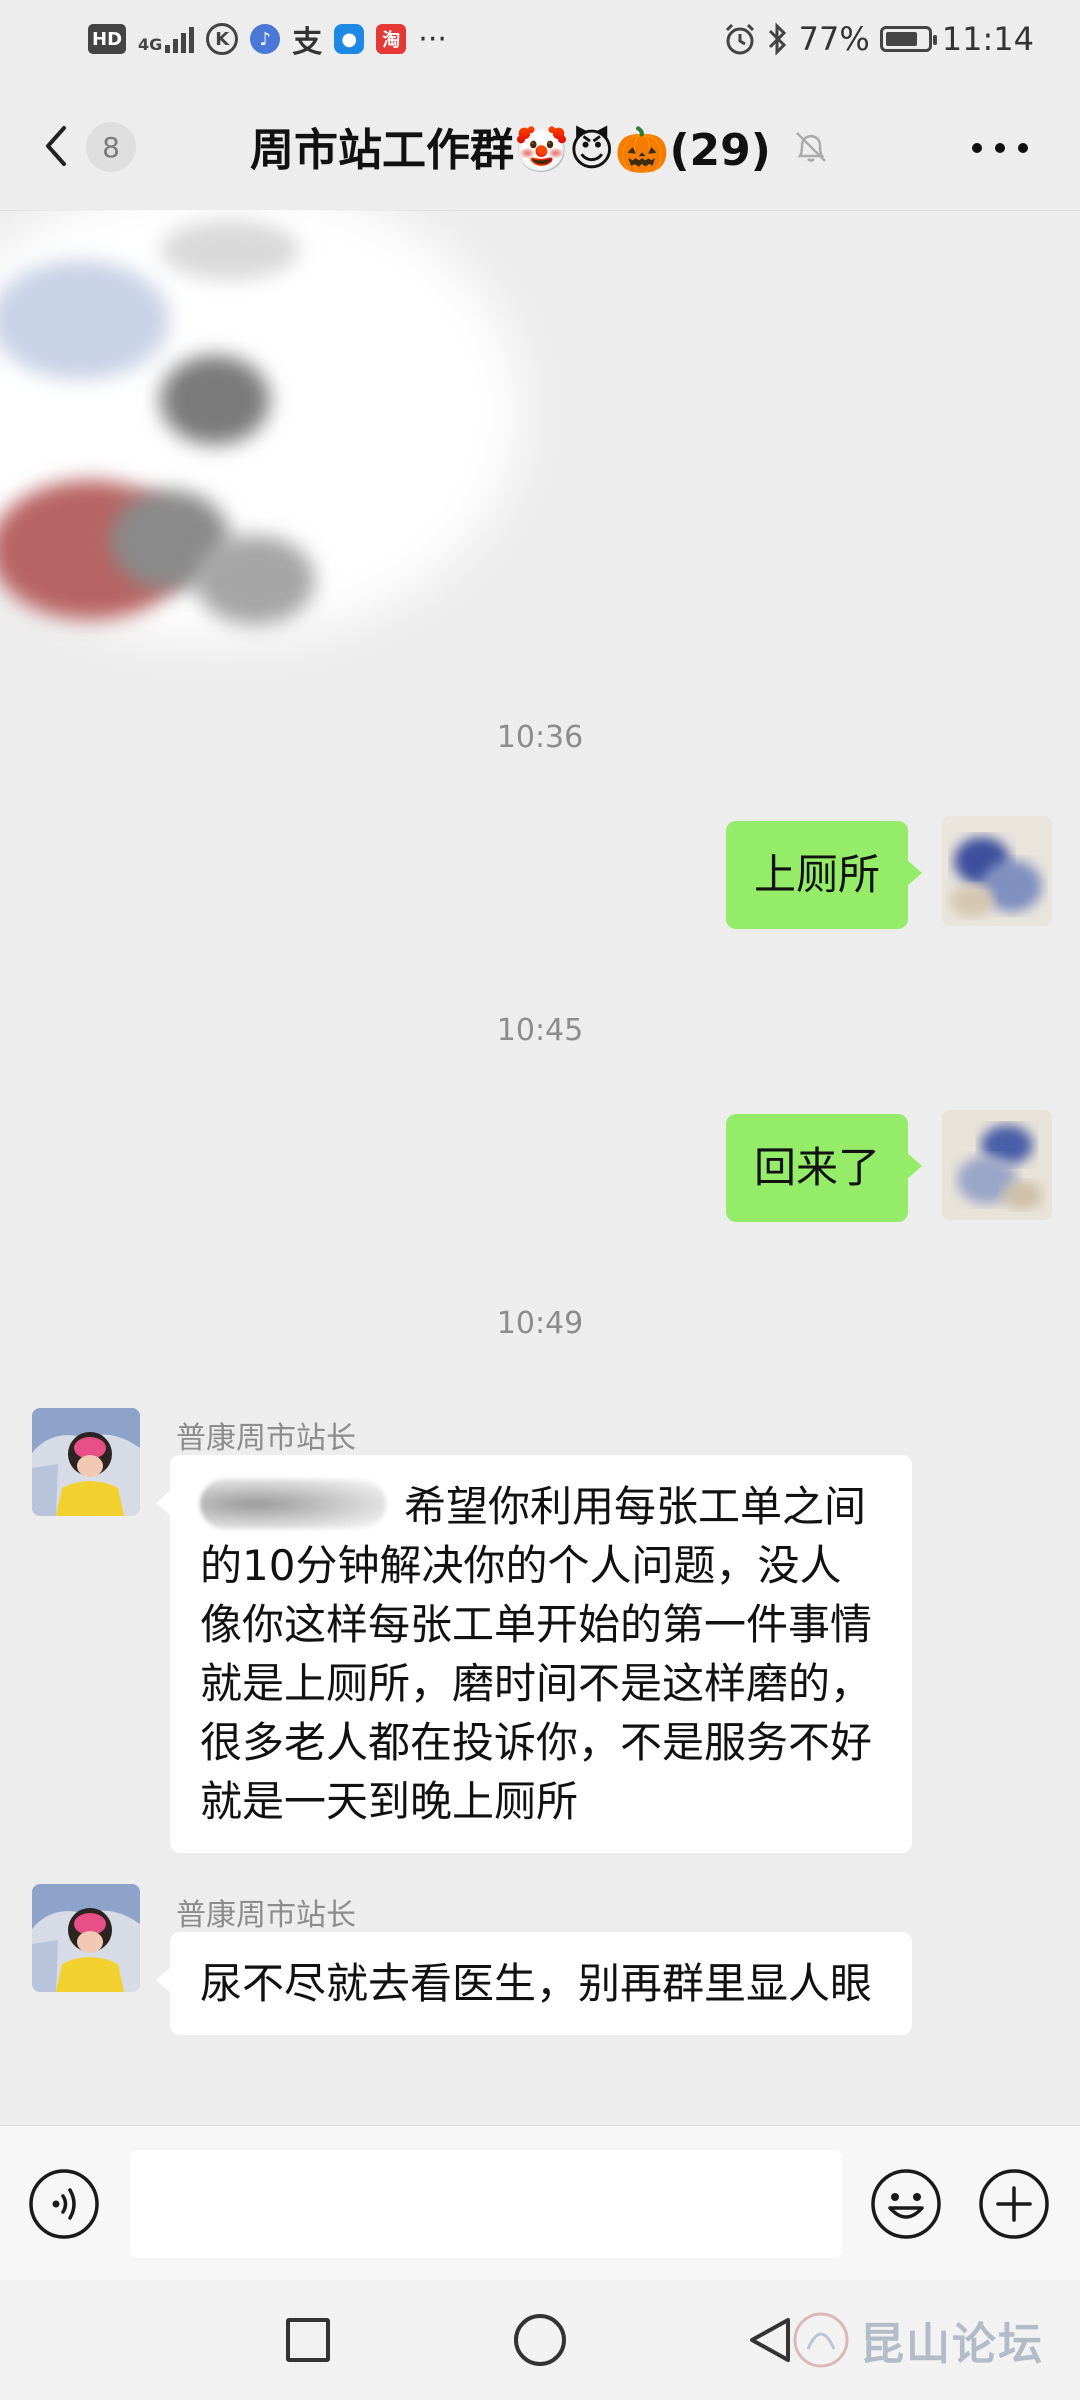  What do you see at coordinates (432, 39) in the screenshot?
I see `more-notifications-icon: ···` at bounding box center [432, 39].